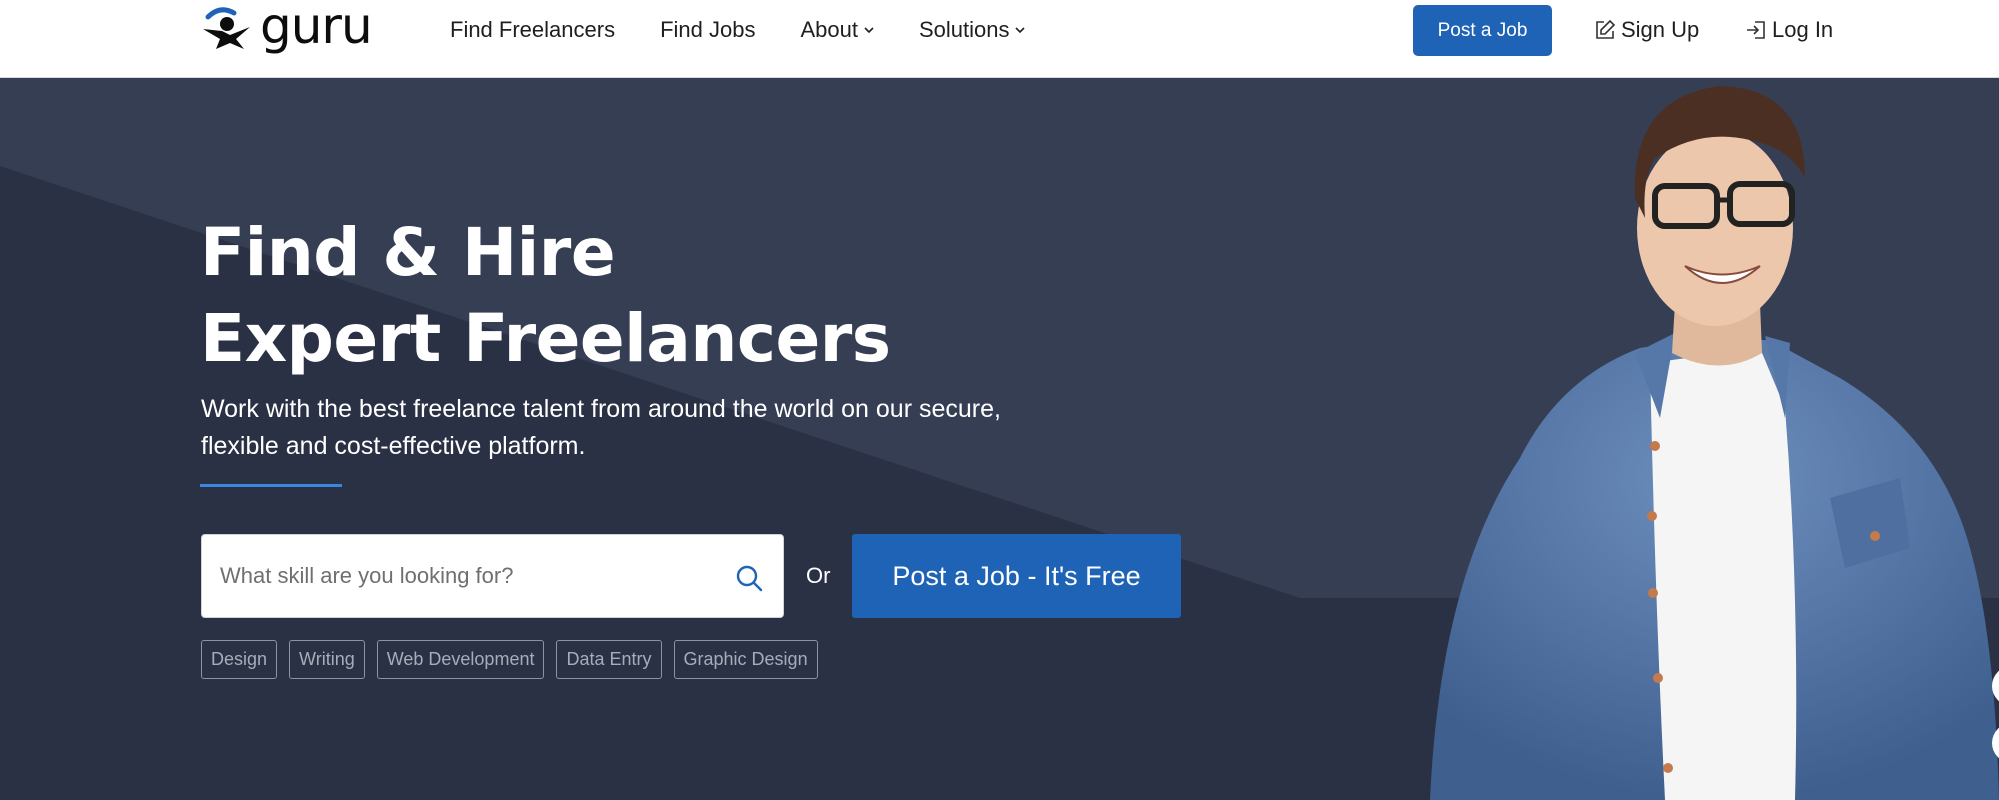  What do you see at coordinates (1660, 29) in the screenshot?
I see `sign-up-label: Sign Up` at bounding box center [1660, 29].